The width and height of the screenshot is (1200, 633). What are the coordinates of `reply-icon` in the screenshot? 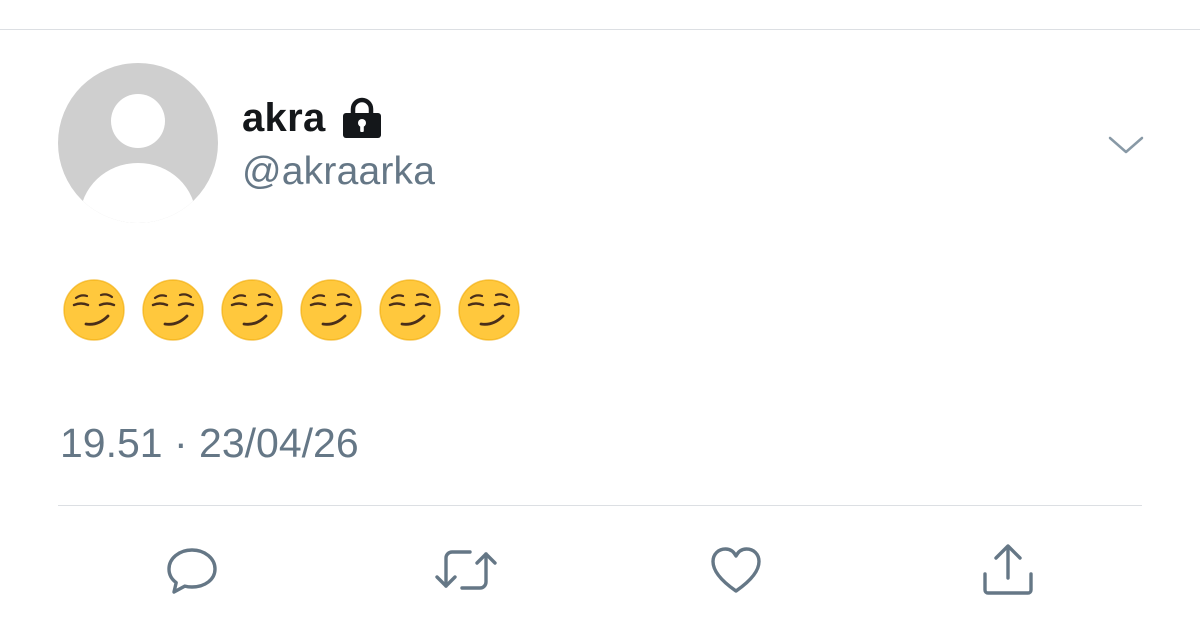 It's located at (192, 570).